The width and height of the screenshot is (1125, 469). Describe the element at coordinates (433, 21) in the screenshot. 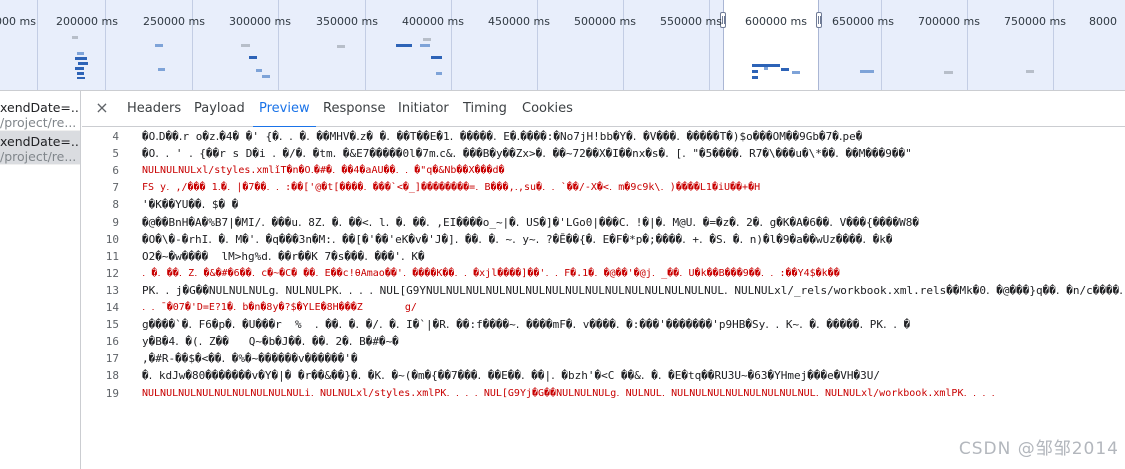

I see `timeline-tick-label: 400000 ms` at that location.